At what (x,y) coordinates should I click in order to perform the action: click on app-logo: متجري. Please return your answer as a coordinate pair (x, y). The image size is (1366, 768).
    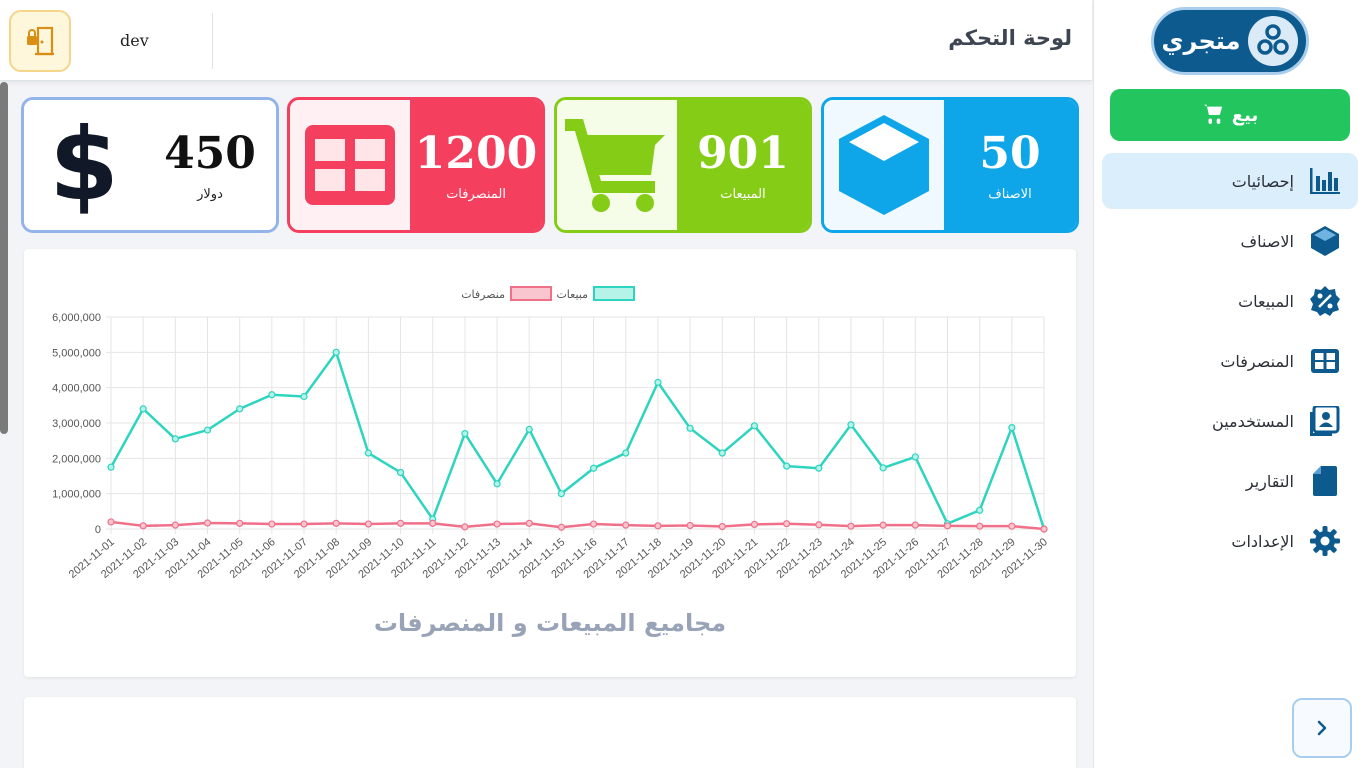
    Looking at the image, I should click on (1230, 41).